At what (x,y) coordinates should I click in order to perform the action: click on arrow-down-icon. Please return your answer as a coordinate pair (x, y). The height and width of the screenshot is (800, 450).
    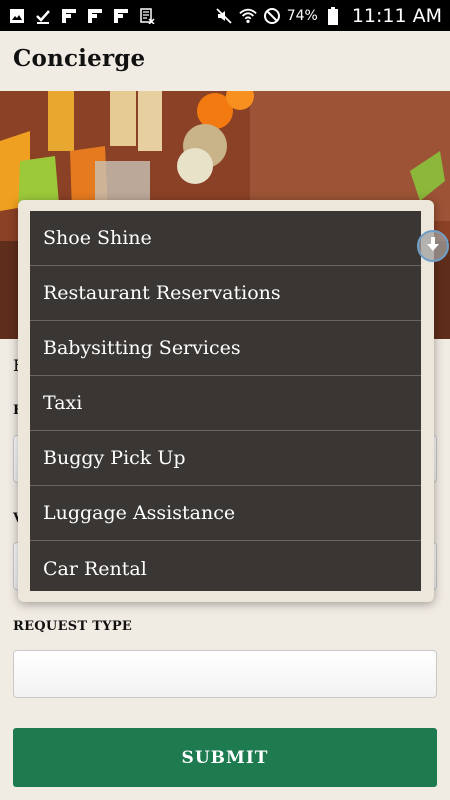
    Looking at the image, I should click on (433, 246).